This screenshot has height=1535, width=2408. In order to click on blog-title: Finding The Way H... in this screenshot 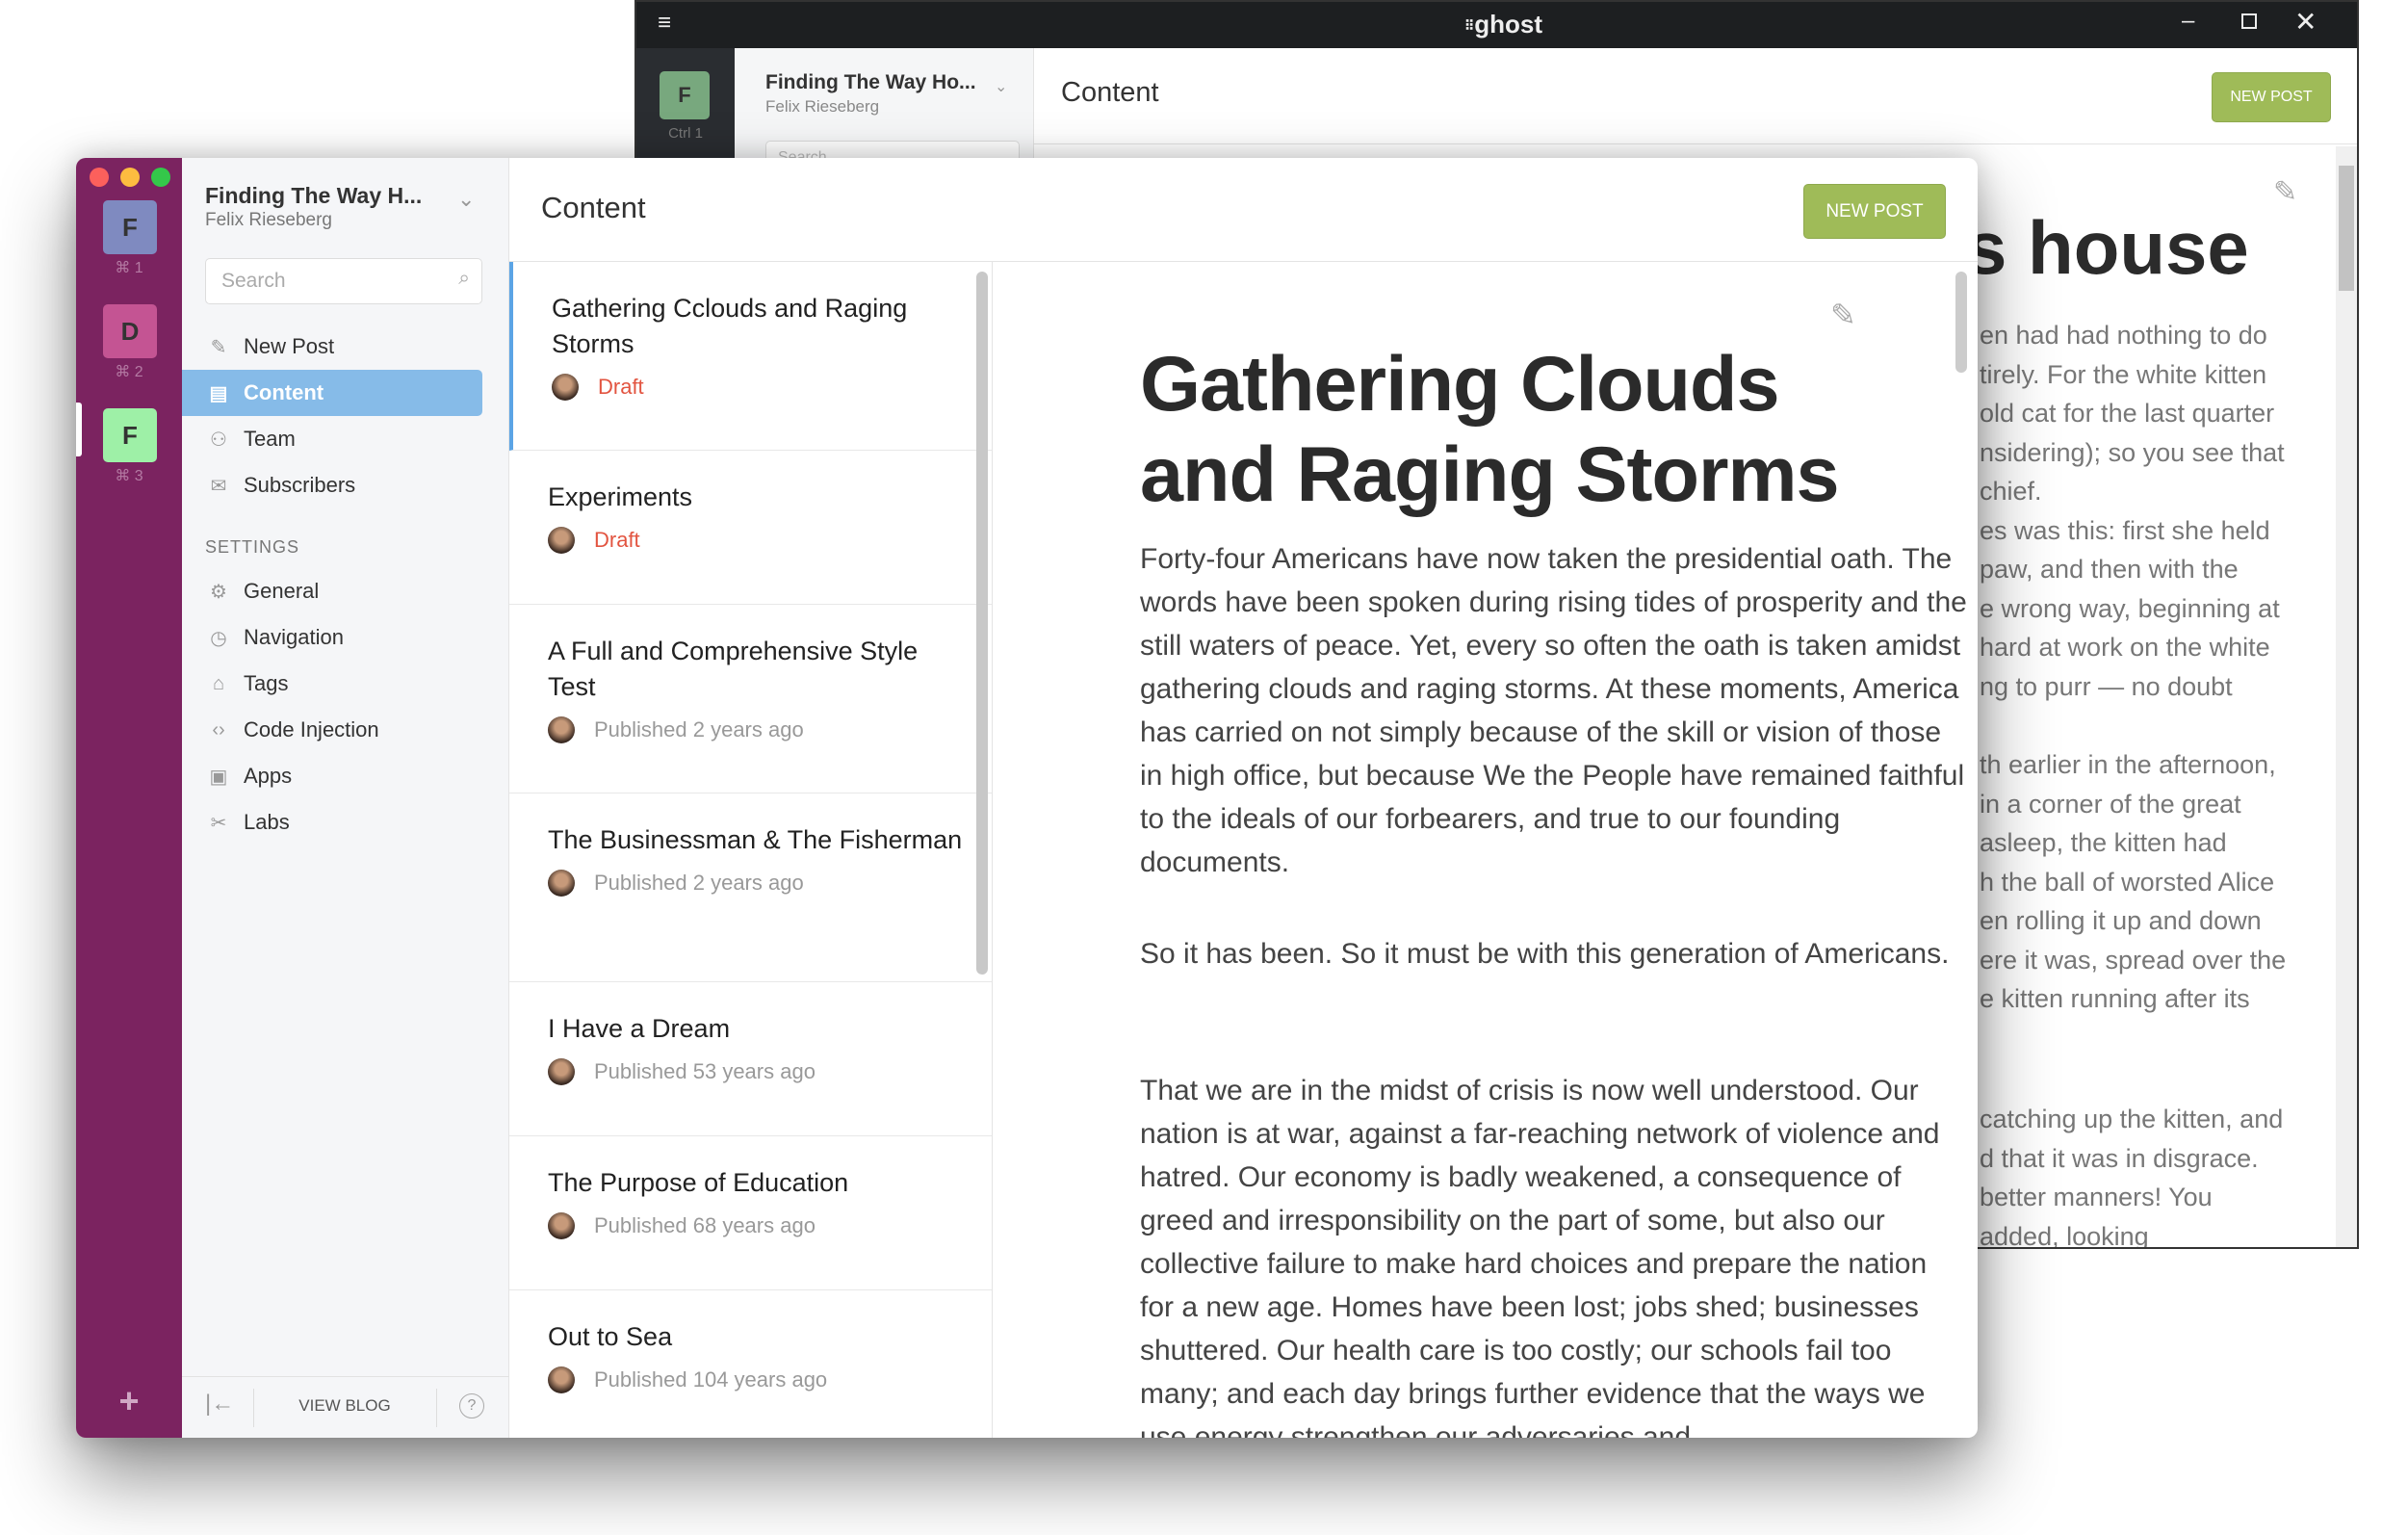, I will do `click(313, 196)`.